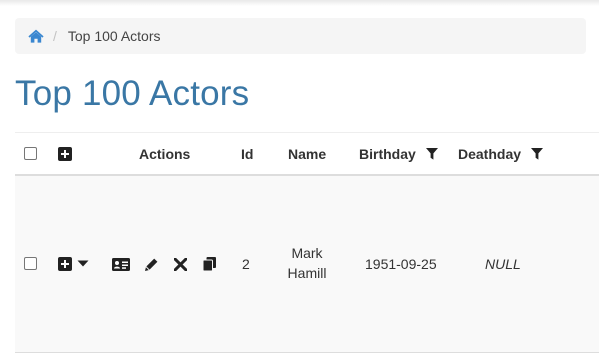  What do you see at coordinates (246, 264) in the screenshot?
I see `cell-id: 2` at bounding box center [246, 264].